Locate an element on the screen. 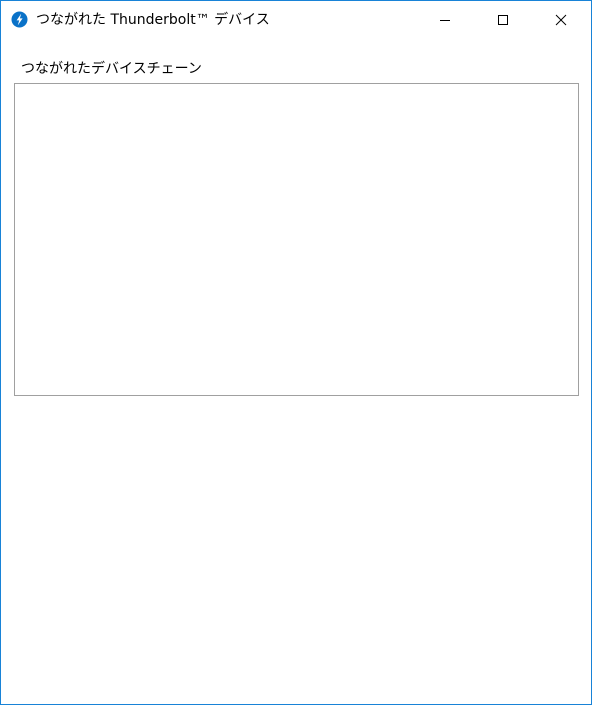  maximize-icon is located at coordinates (503, 20).